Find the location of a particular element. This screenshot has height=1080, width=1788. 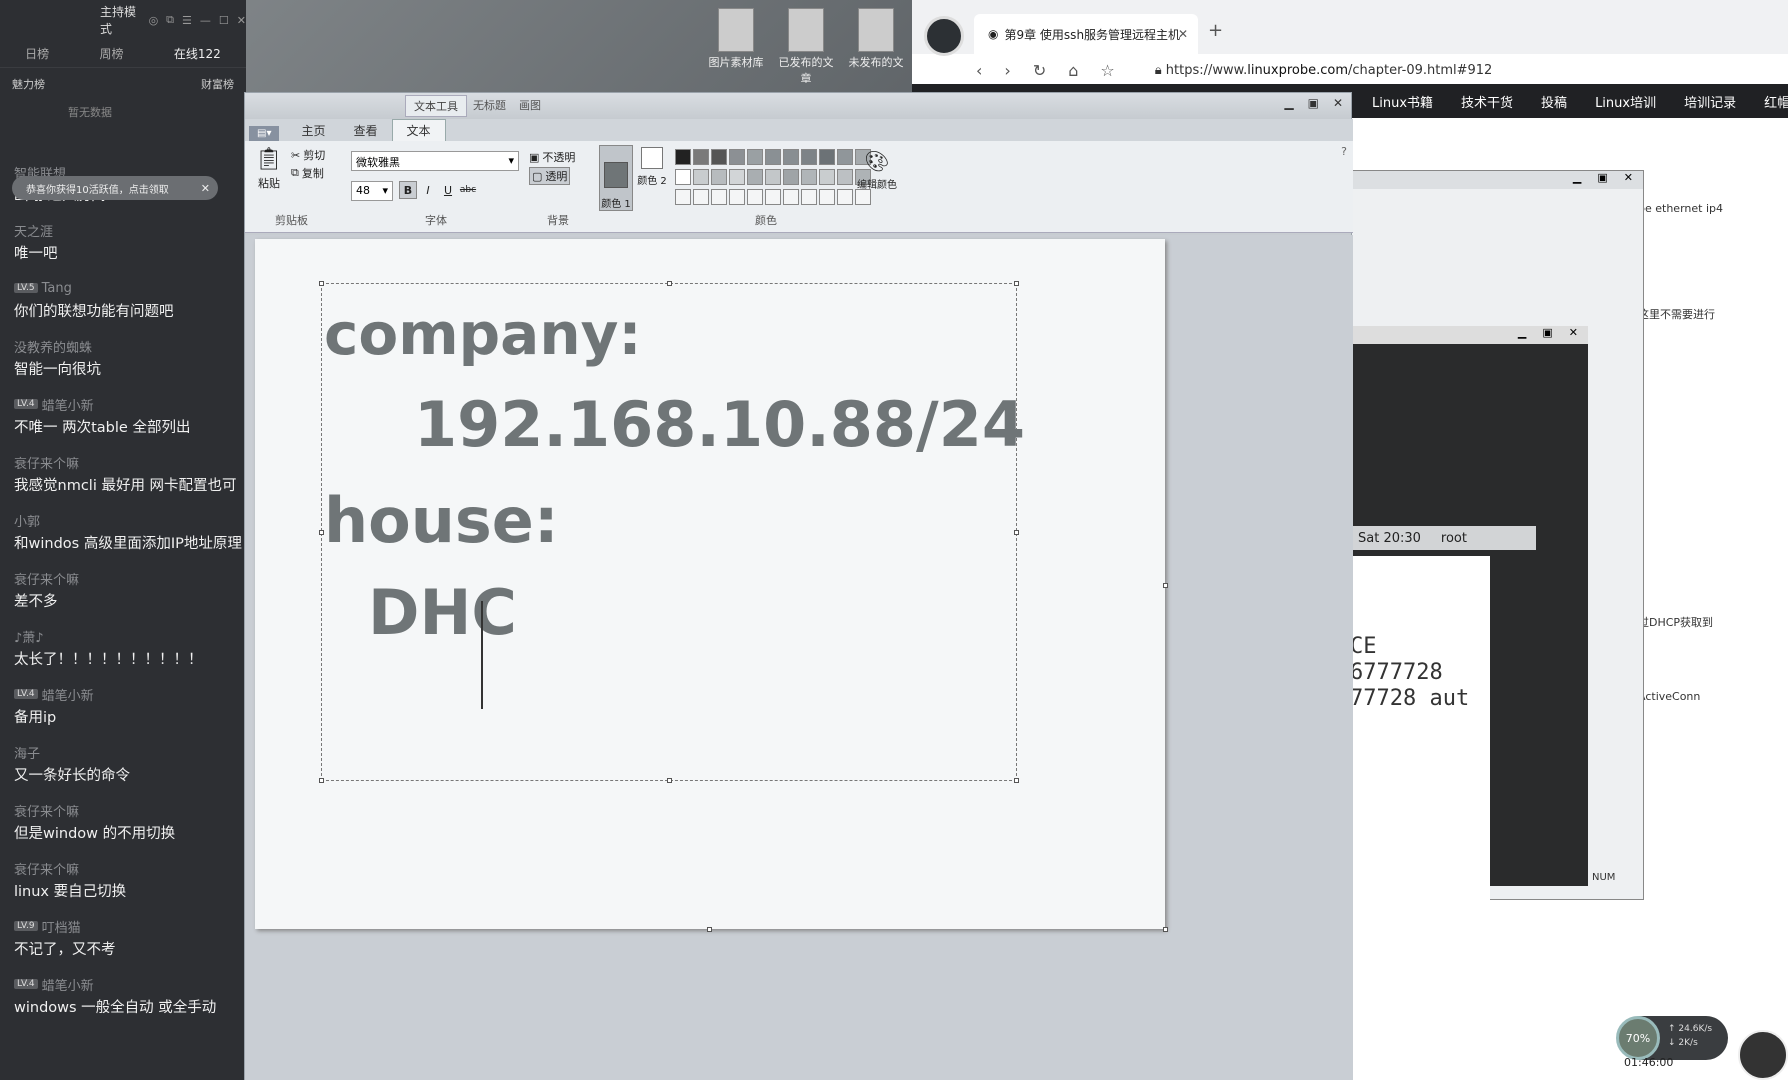

chat-username: LV.9 叮档猫 is located at coordinates (123, 926).